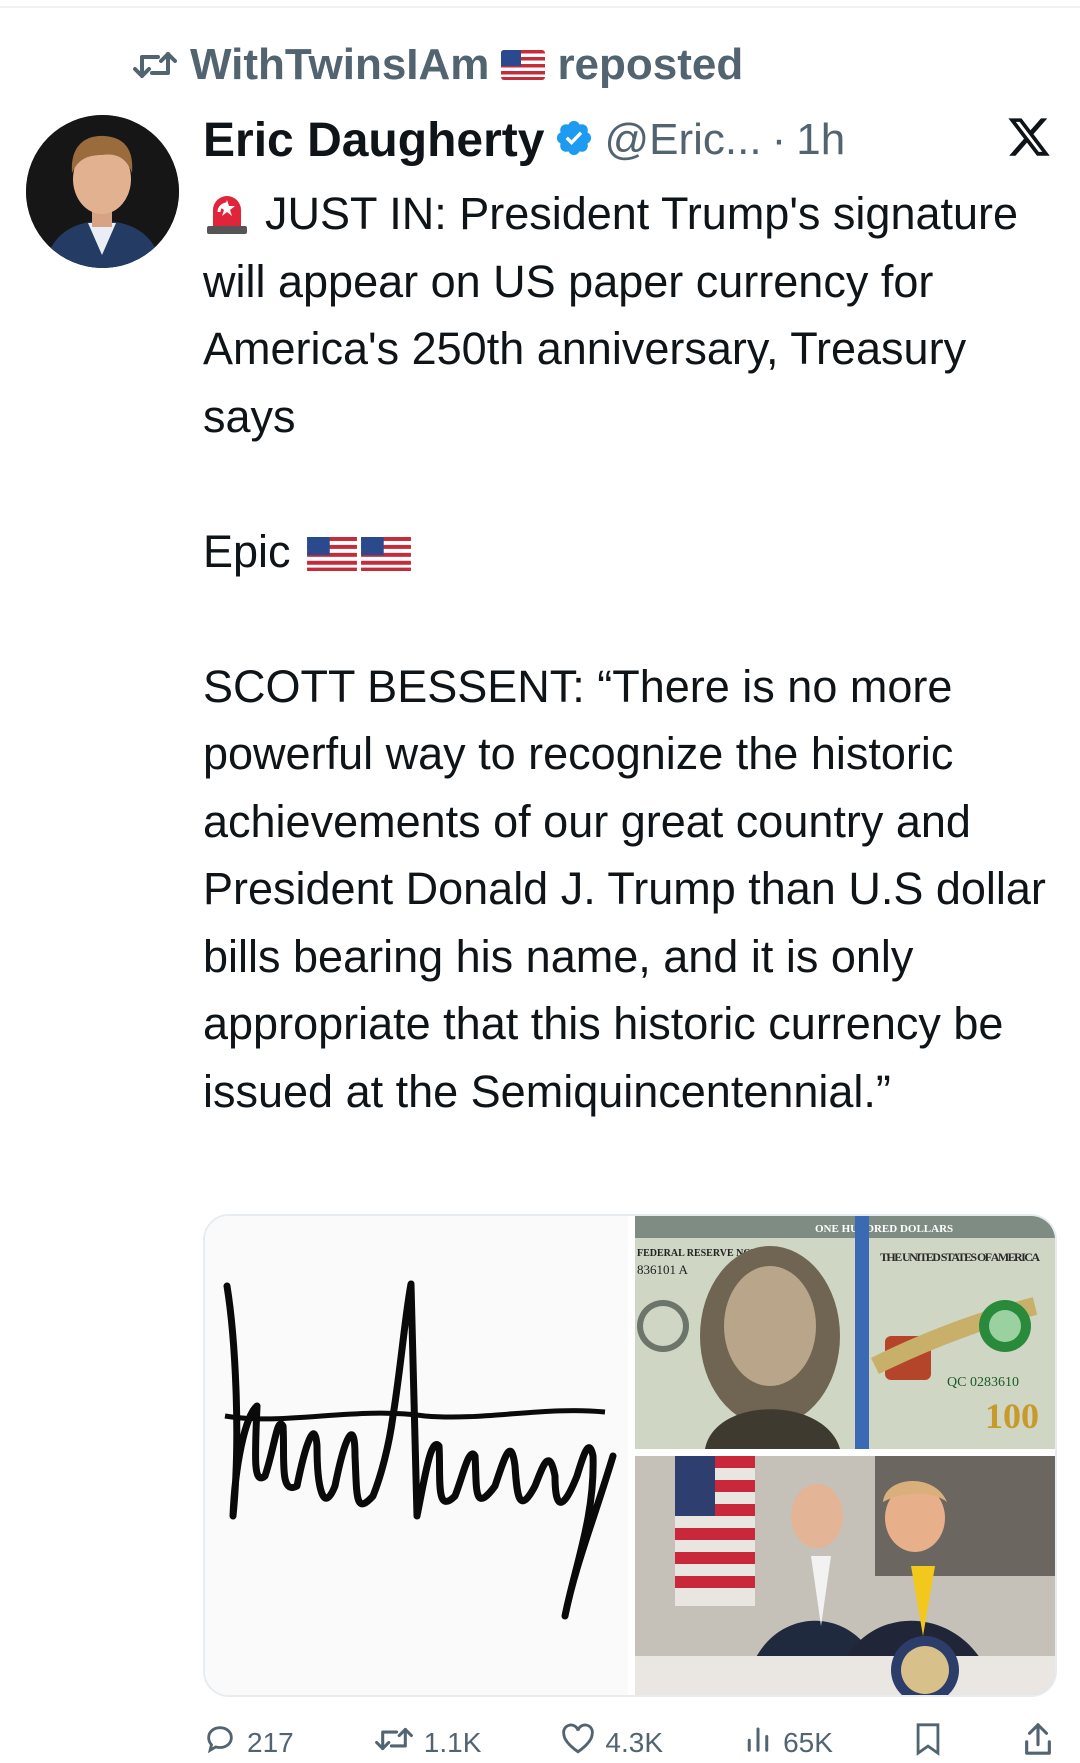 The height and width of the screenshot is (1763, 1080). I want to click on repost-label: reposted, so click(650, 64).